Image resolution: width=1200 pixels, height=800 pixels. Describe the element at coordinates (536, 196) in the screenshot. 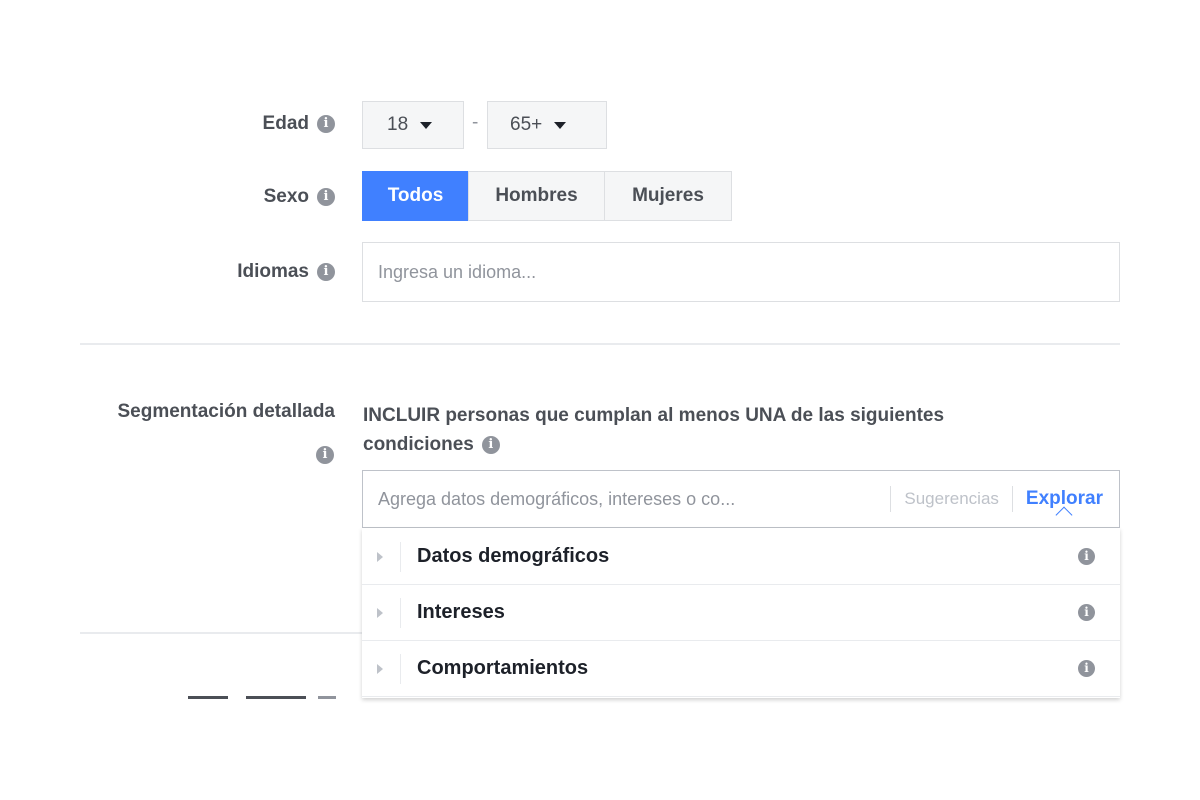

I see `gender-option-hombres: Hombres` at that location.